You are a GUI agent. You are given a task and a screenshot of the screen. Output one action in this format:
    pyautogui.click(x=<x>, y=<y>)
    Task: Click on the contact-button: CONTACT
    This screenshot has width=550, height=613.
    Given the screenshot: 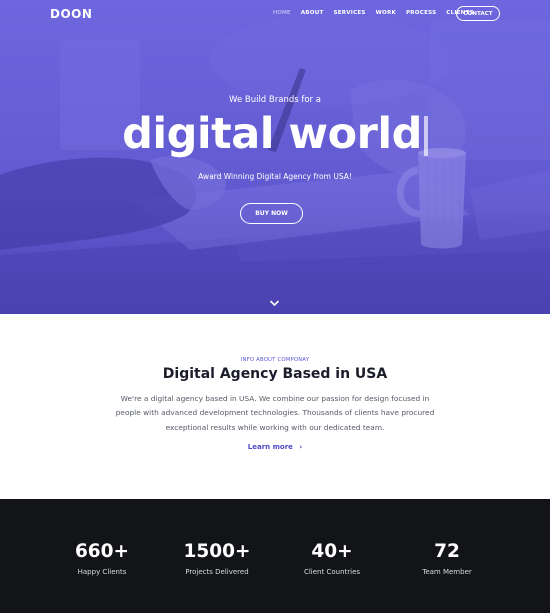 What is the action you would take?
    pyautogui.click(x=478, y=13)
    